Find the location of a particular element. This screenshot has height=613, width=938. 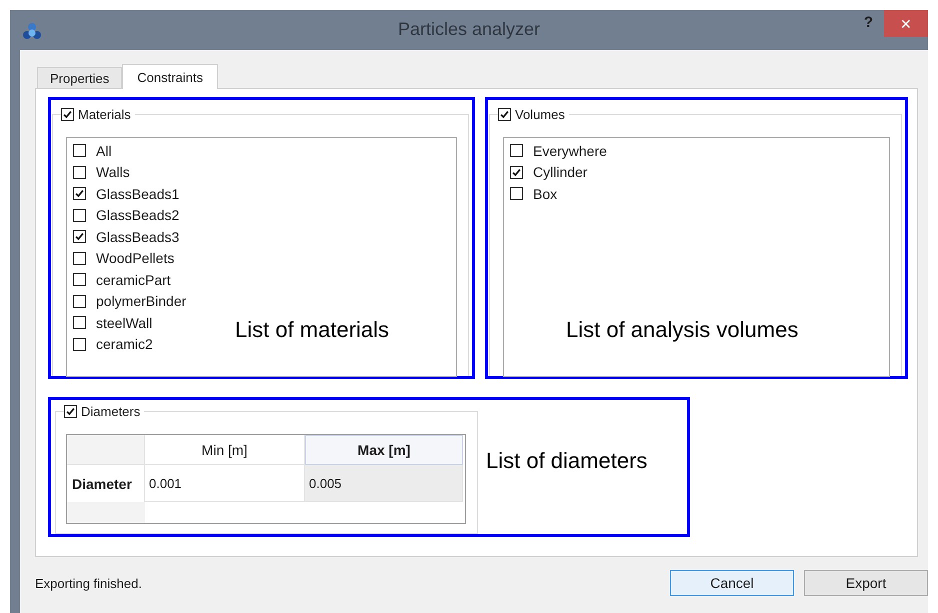

status-text: Exporting finished. is located at coordinates (89, 583).